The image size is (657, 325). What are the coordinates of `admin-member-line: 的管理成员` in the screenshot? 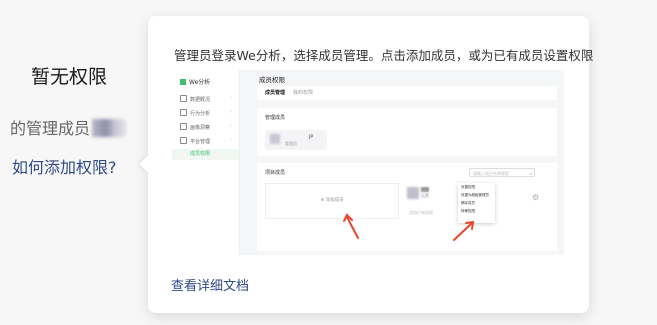 It's located at (68, 127).